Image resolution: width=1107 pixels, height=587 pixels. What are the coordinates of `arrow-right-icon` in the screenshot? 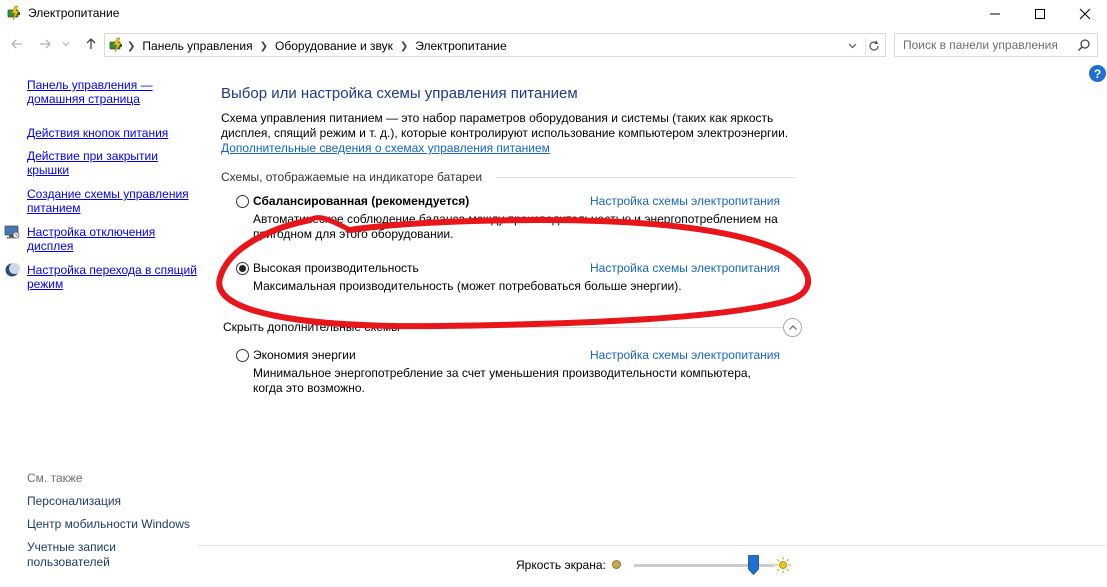 It's located at (45, 44).